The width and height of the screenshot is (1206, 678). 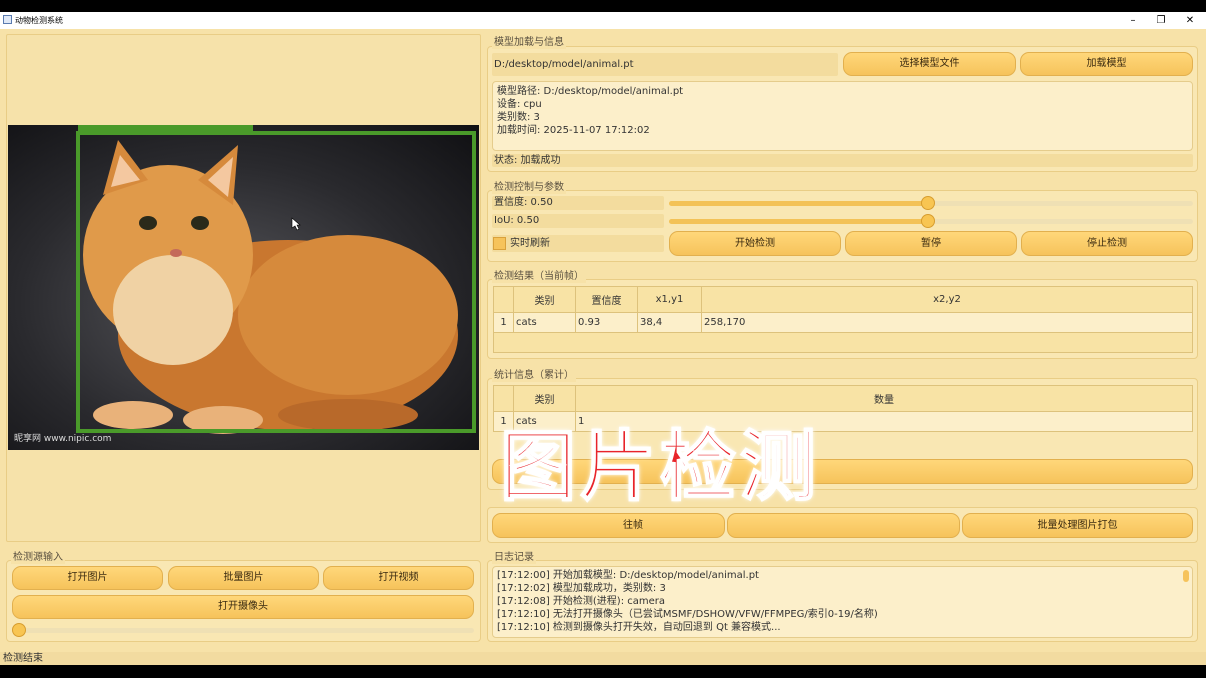 What do you see at coordinates (499, 243) in the screenshot?
I see `realtime-checkbox` at bounding box center [499, 243].